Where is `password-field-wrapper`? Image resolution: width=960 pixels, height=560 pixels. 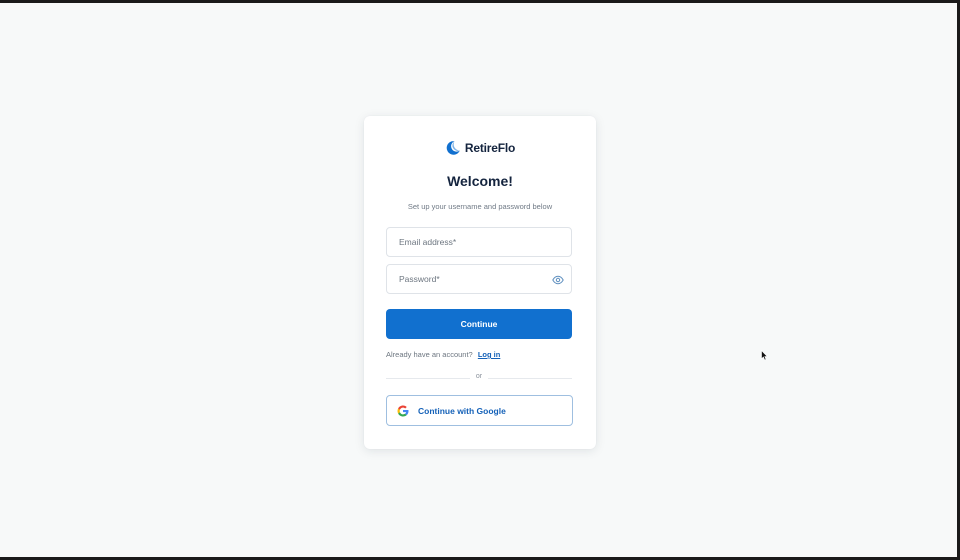 password-field-wrapper is located at coordinates (479, 279).